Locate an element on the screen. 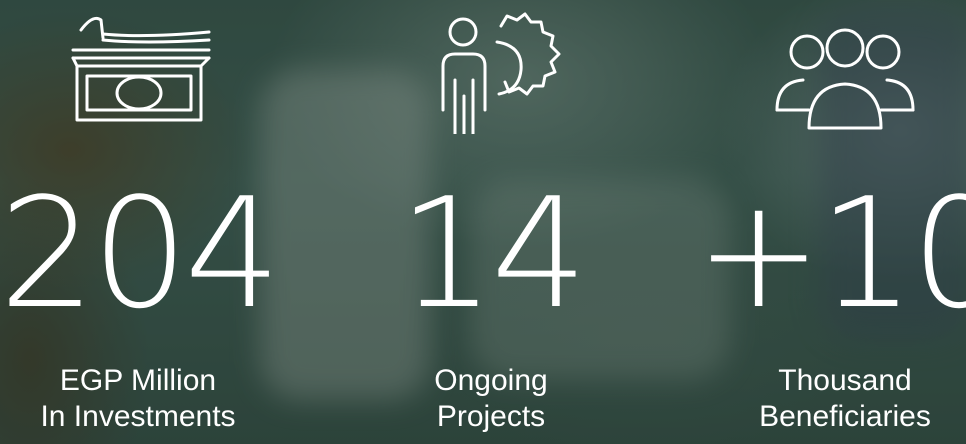 This screenshot has height=444, width=966. stat-label: Projects is located at coordinates (491, 416).